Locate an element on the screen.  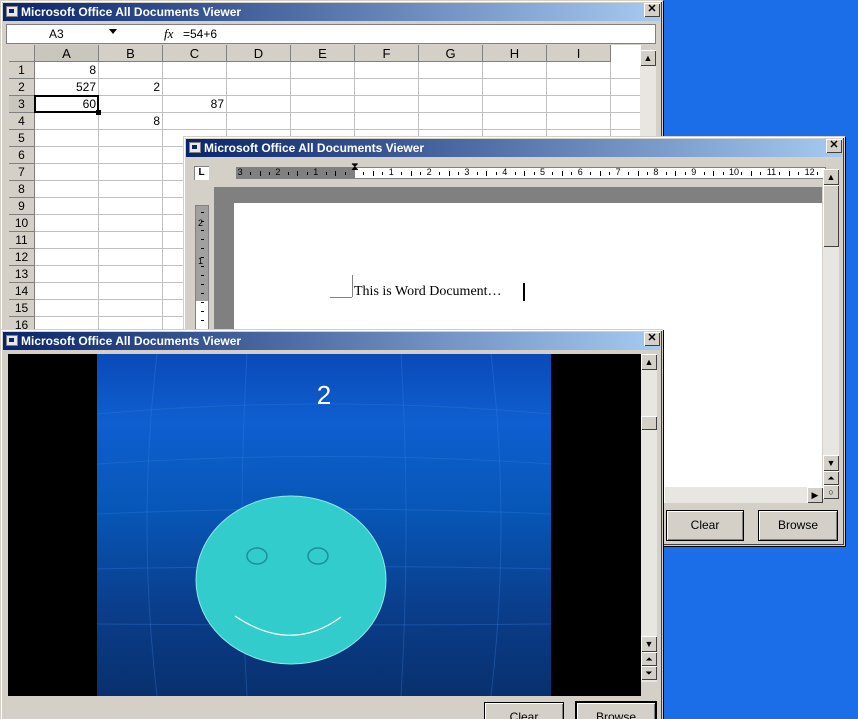
row-header-11: 11 is located at coordinates (22, 240).